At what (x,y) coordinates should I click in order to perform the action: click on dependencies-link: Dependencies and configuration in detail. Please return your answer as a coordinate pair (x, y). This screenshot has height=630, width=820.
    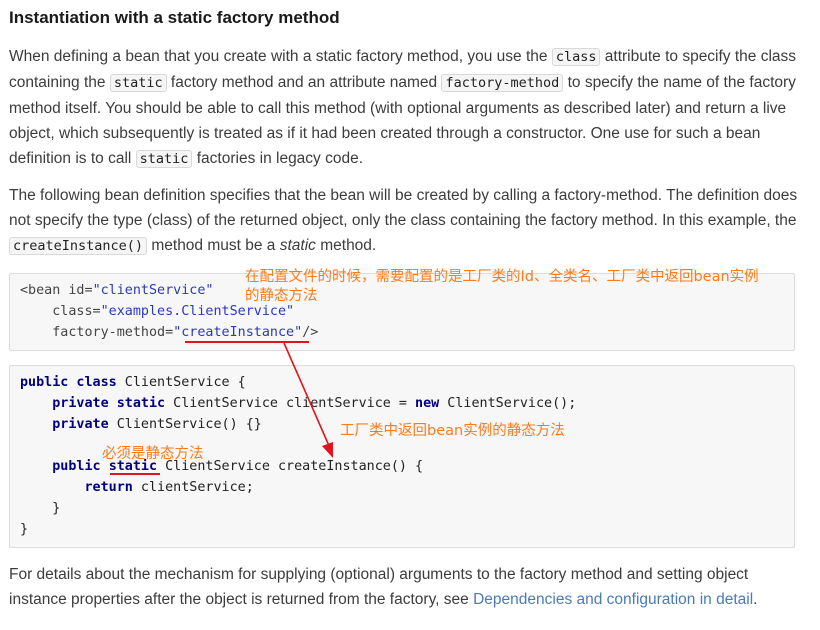
    Looking at the image, I should click on (613, 599).